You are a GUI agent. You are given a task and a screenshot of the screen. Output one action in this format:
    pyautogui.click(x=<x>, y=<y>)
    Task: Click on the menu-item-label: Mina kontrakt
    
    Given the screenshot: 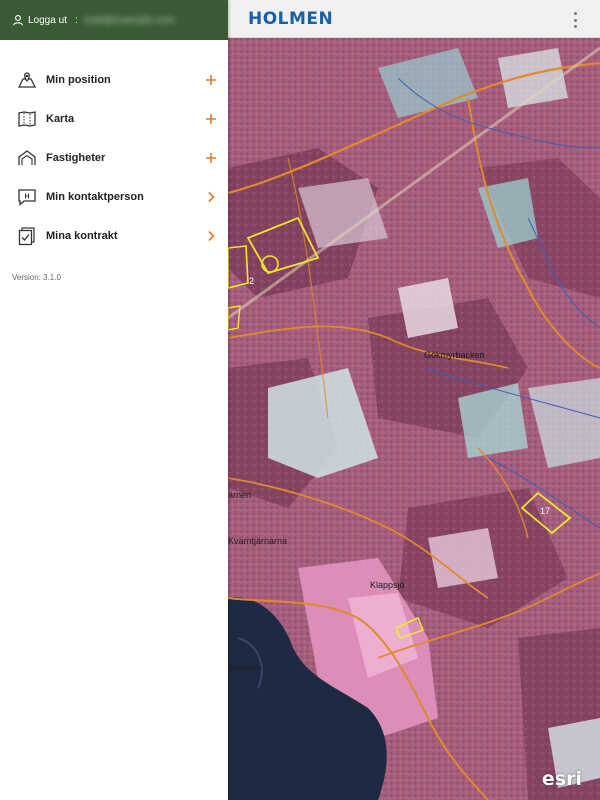 What is the action you would take?
    pyautogui.click(x=82, y=235)
    